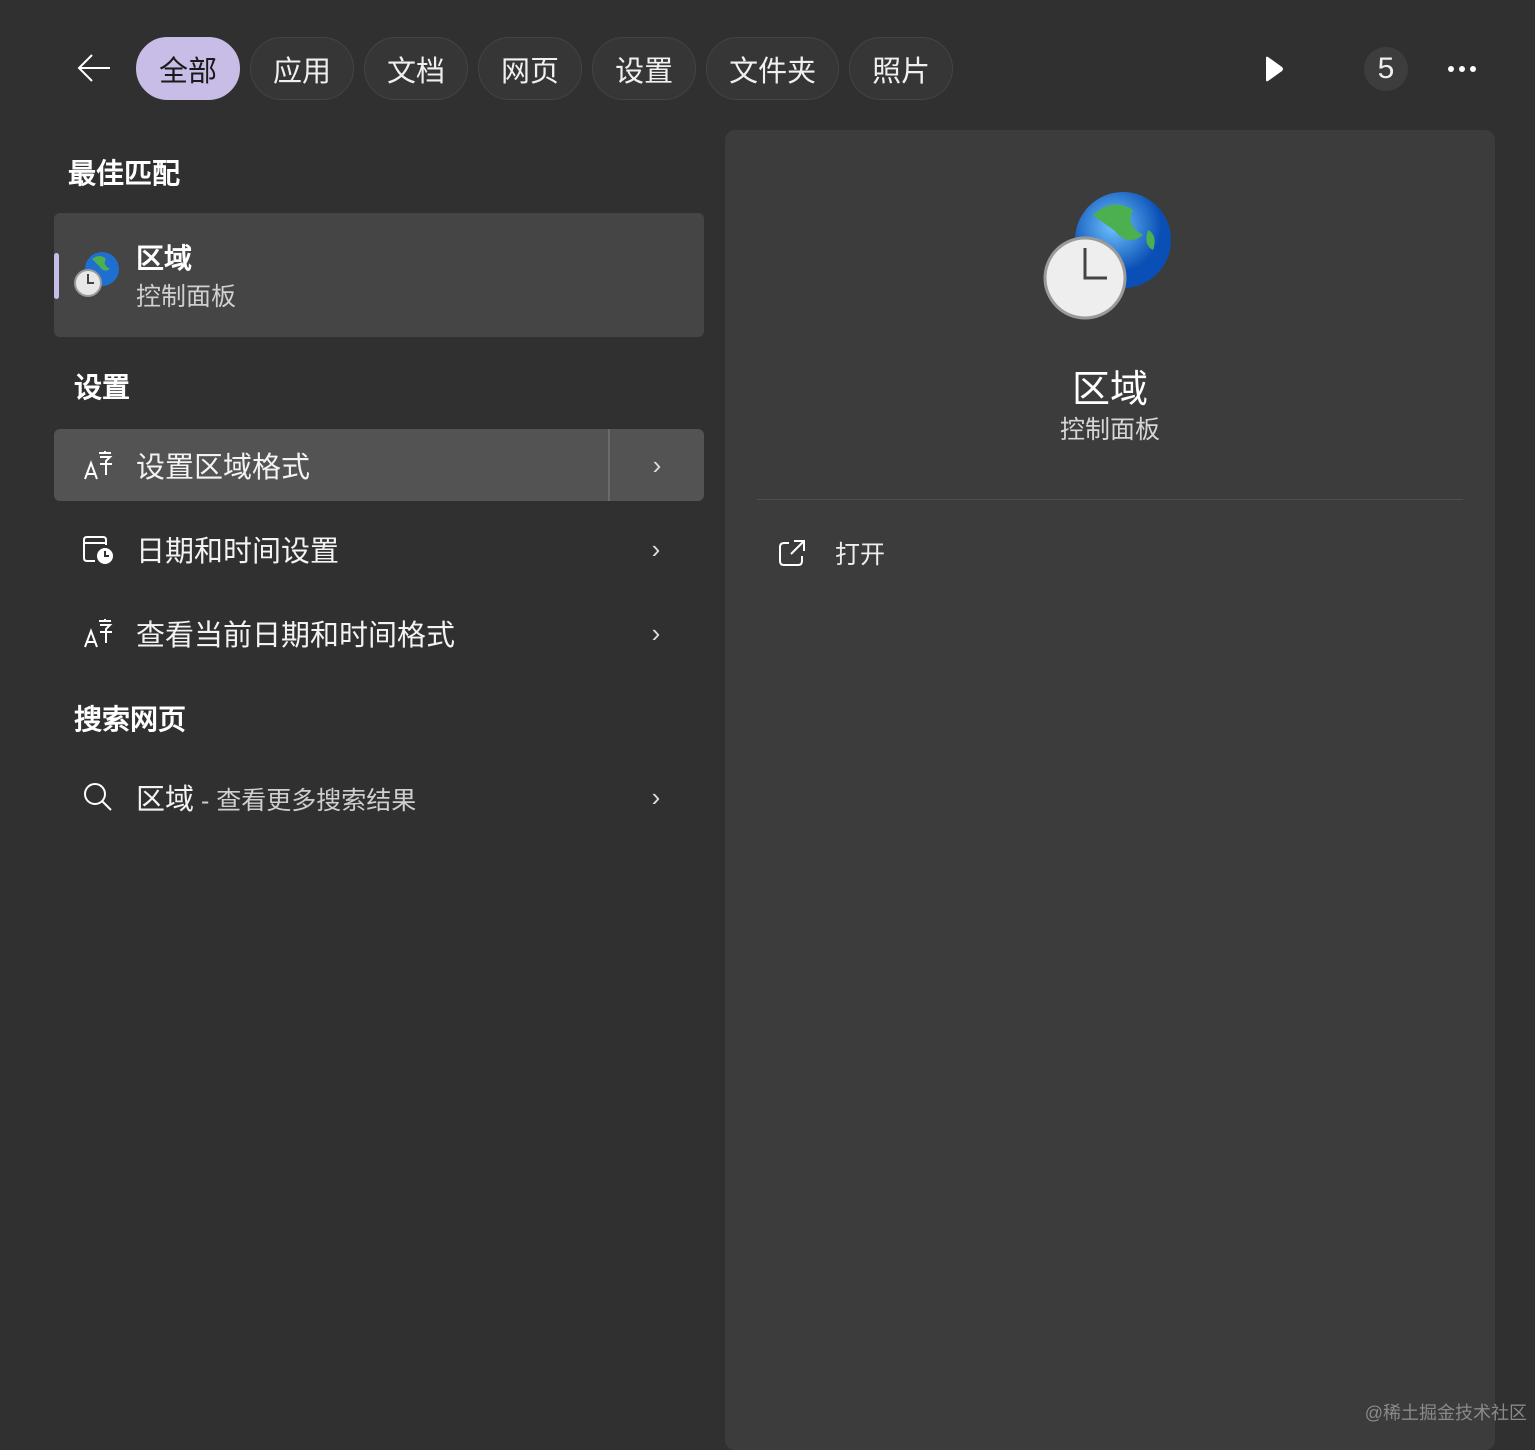  Describe the element at coordinates (98, 550) in the screenshot. I see `calendar-clock-icon` at that location.